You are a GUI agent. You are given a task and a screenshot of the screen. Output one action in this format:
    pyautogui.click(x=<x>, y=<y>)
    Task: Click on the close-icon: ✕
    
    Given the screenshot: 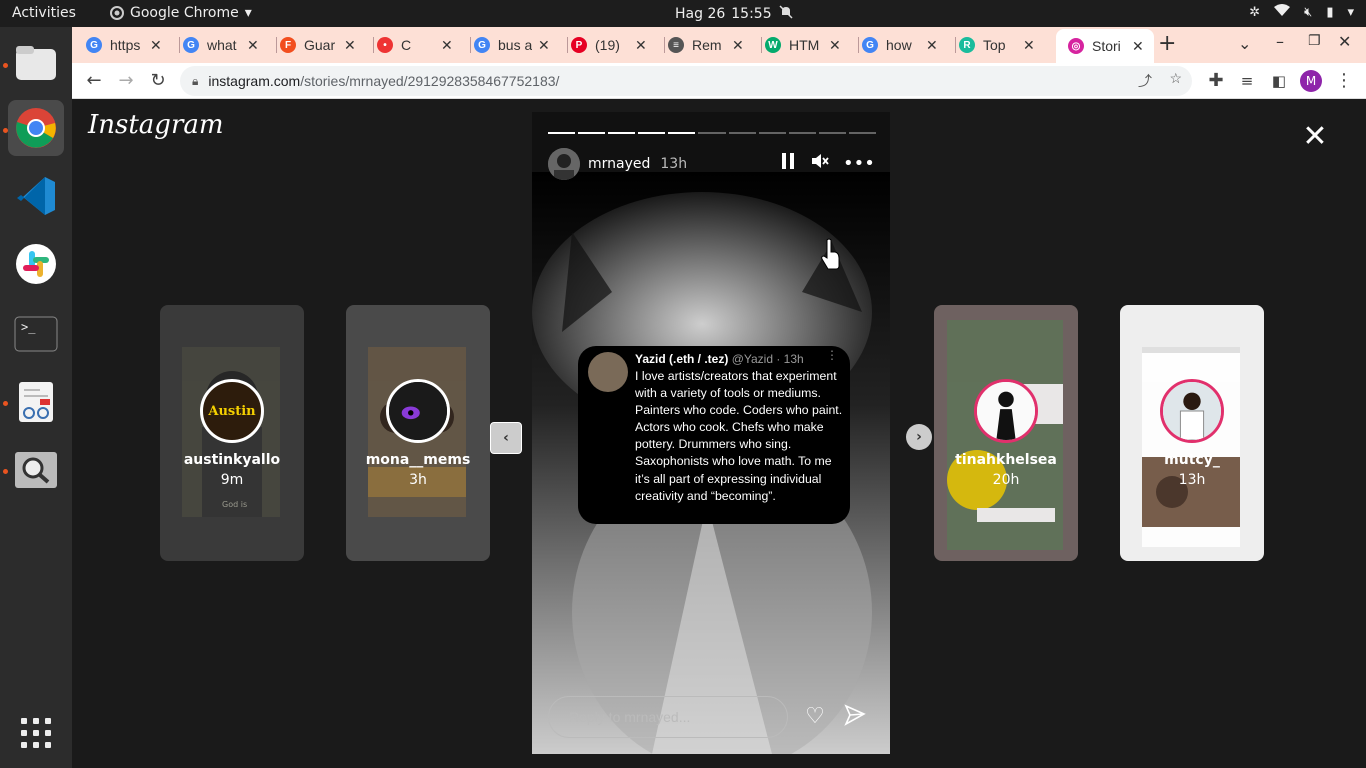 What is the action you would take?
    pyautogui.click(x=1315, y=137)
    